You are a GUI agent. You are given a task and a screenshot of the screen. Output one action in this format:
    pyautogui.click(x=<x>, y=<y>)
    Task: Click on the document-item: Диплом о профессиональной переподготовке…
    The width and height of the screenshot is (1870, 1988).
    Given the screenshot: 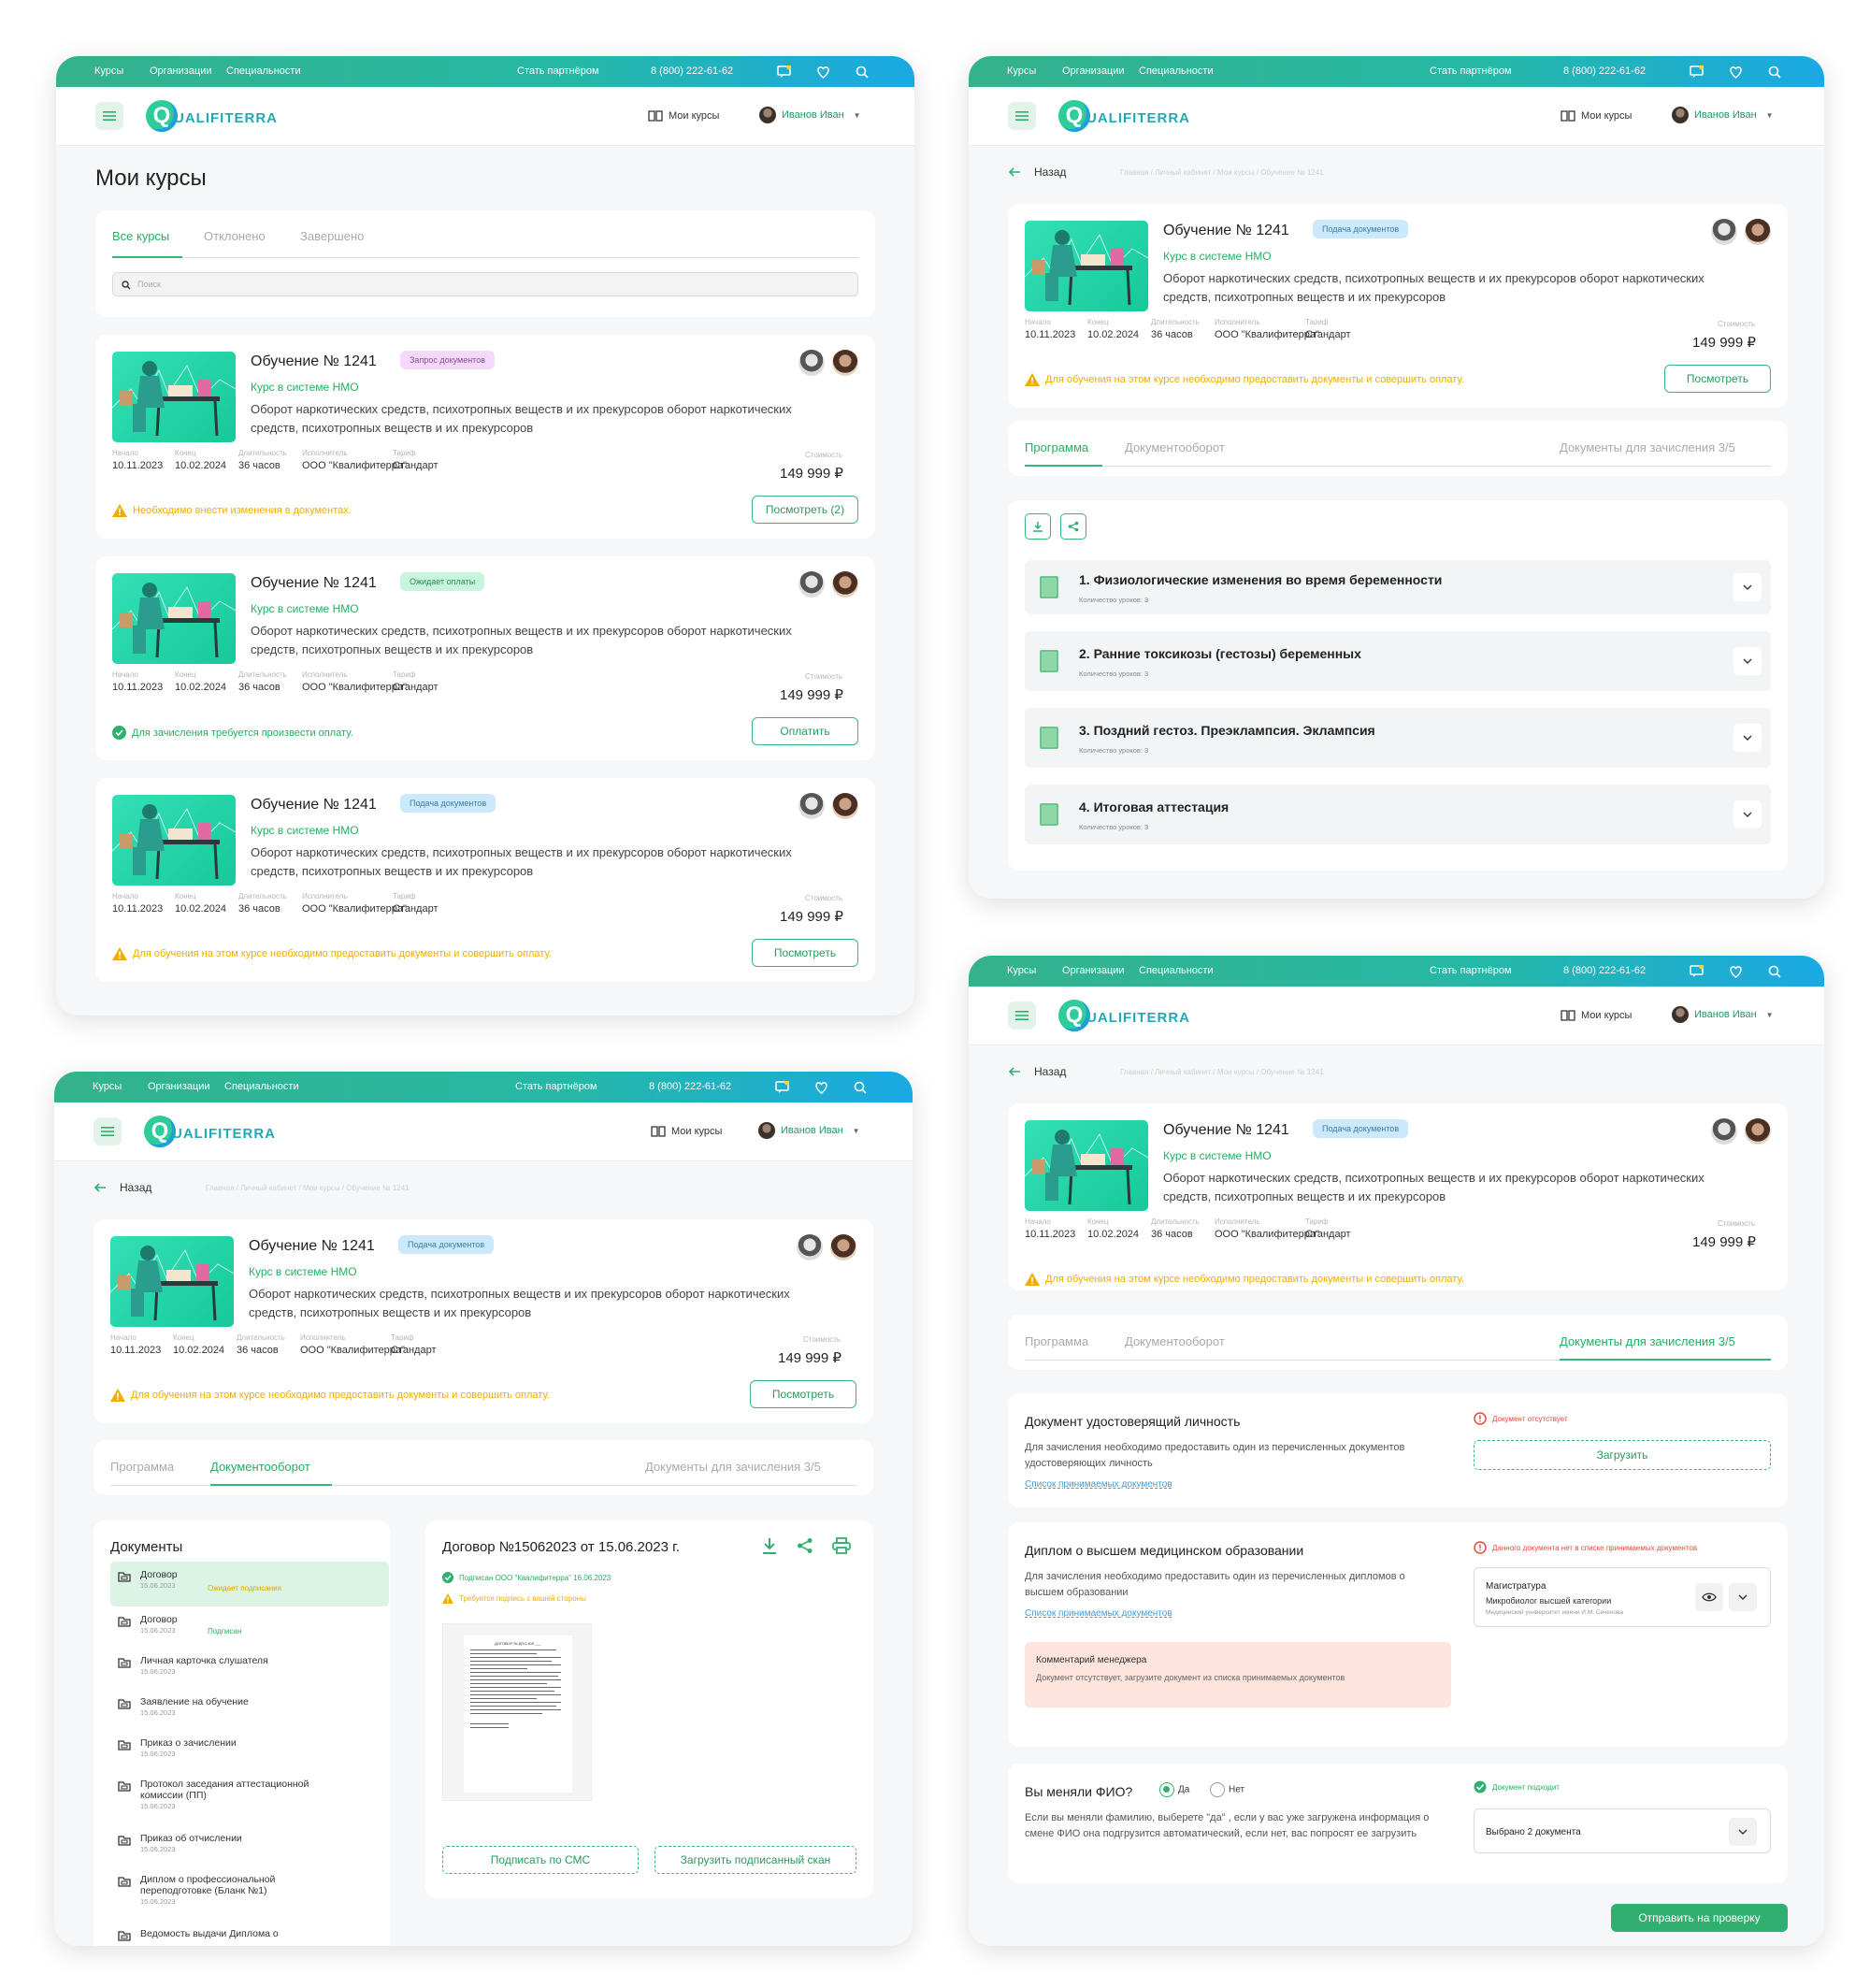 What is the action you would take?
    pyautogui.click(x=250, y=1886)
    